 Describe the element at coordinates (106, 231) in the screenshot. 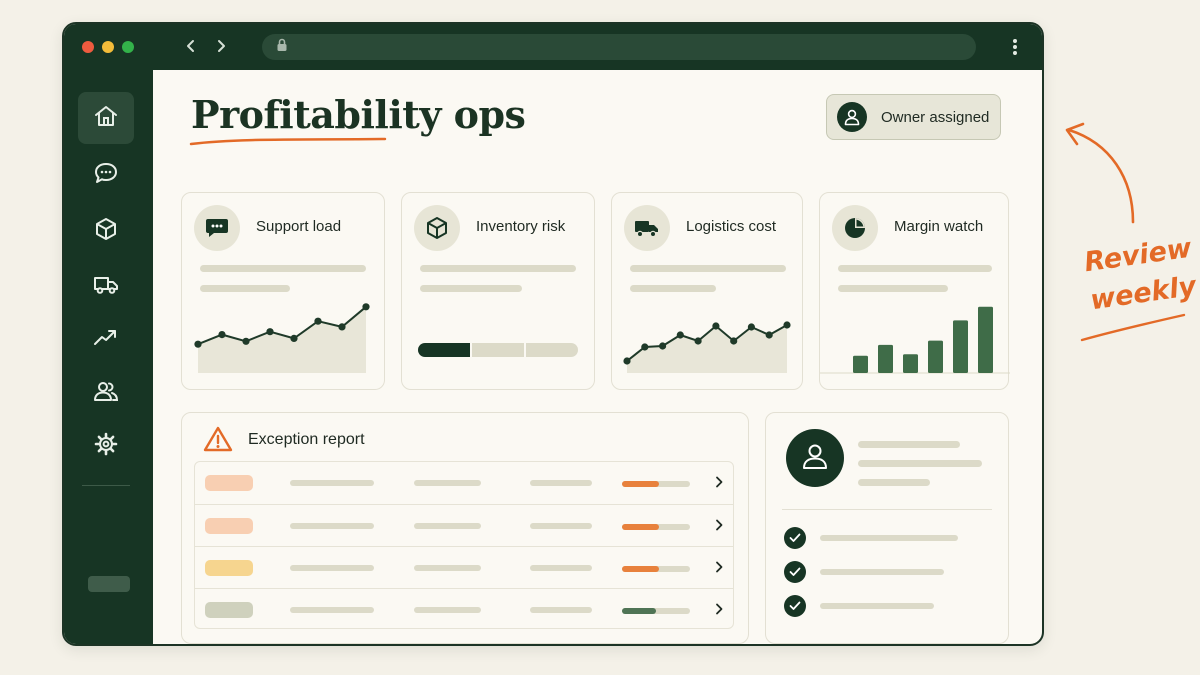

I see `sidebar-item-inventory` at that location.